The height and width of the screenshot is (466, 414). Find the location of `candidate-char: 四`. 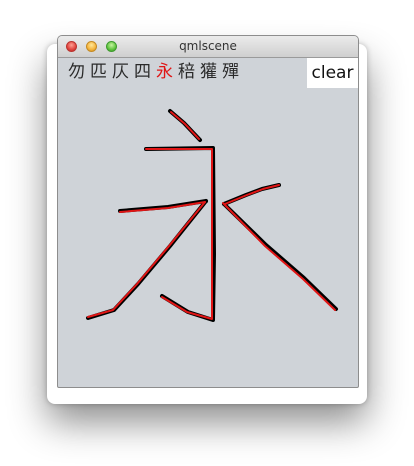

candidate-char: 四 is located at coordinates (142, 72).